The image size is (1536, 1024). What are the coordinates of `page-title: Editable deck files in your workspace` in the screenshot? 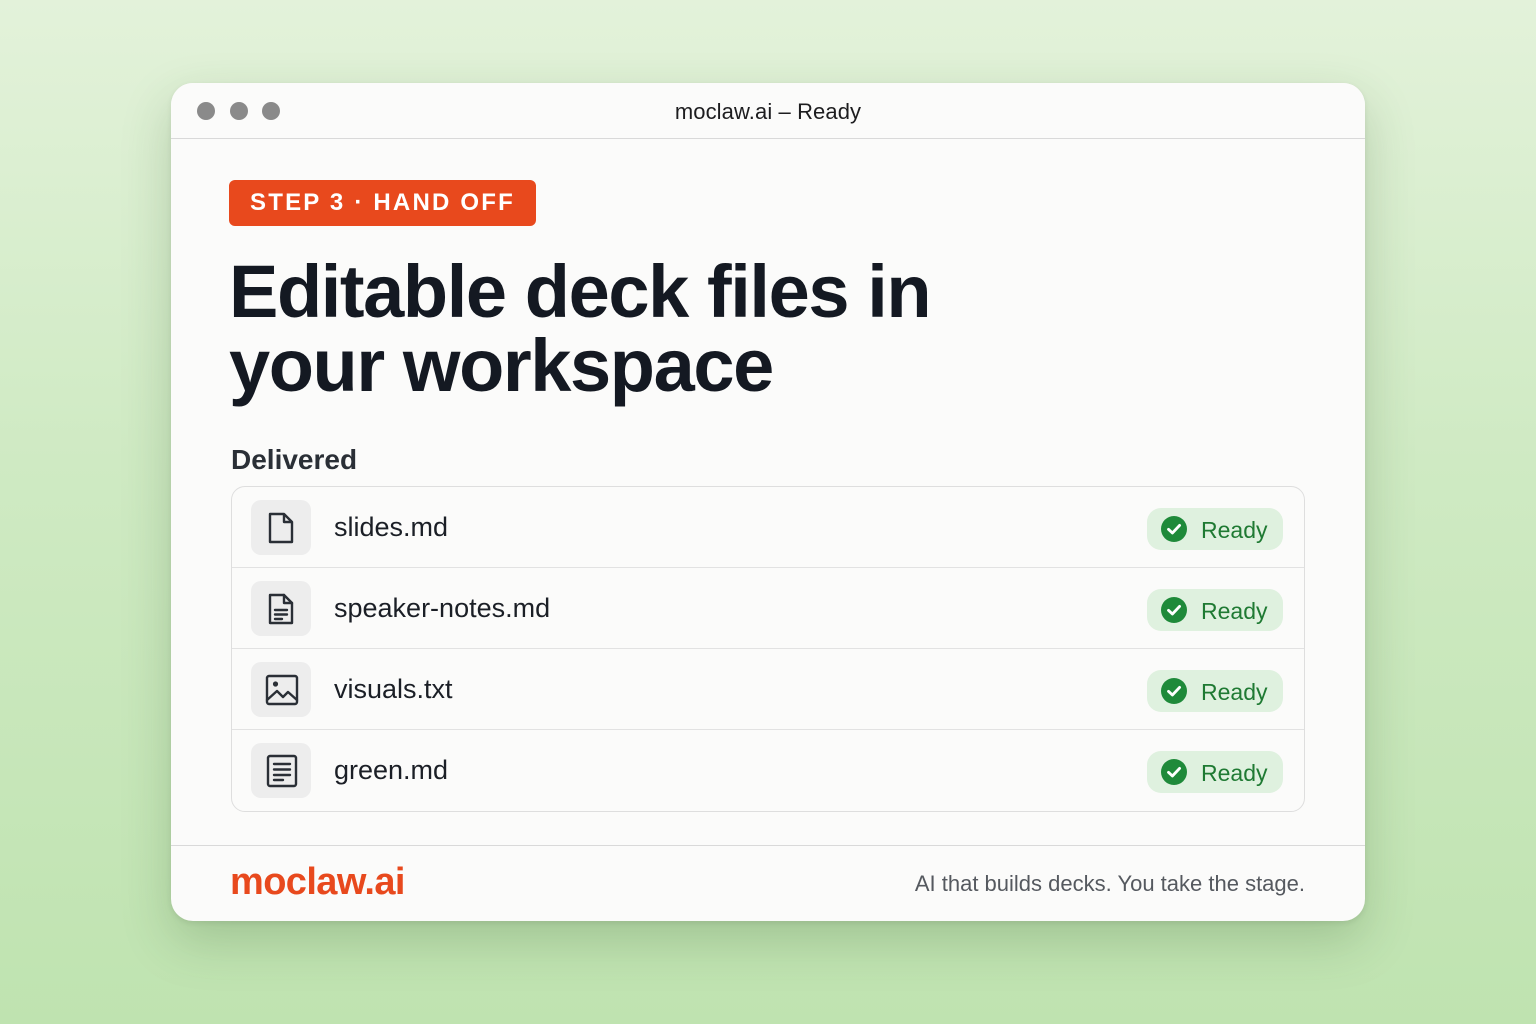 It's located at (679, 329).